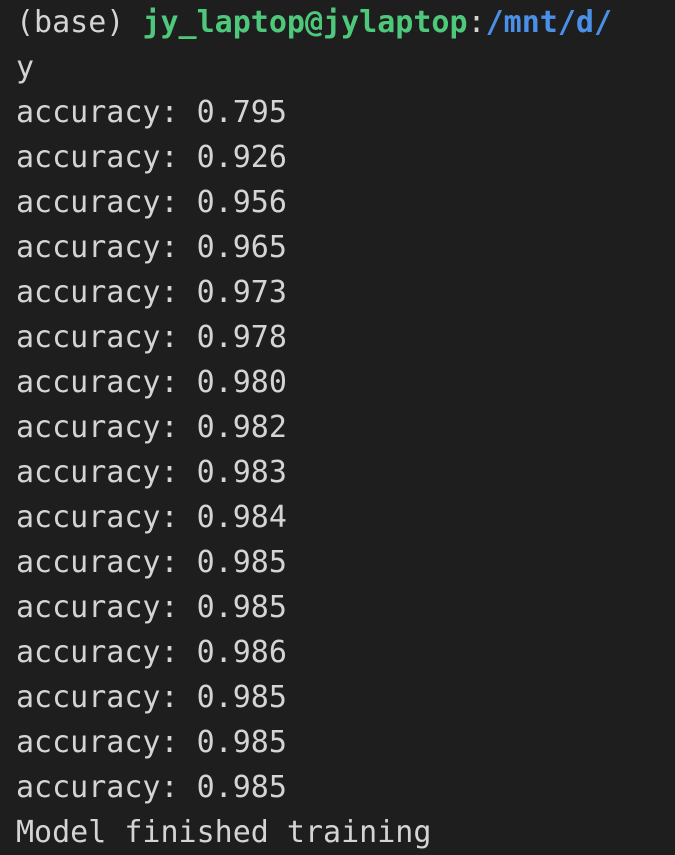 The height and width of the screenshot is (855, 675). Describe the element at coordinates (305, 22) in the screenshot. I see `user-host: jy_laptop@jylaptop` at that location.